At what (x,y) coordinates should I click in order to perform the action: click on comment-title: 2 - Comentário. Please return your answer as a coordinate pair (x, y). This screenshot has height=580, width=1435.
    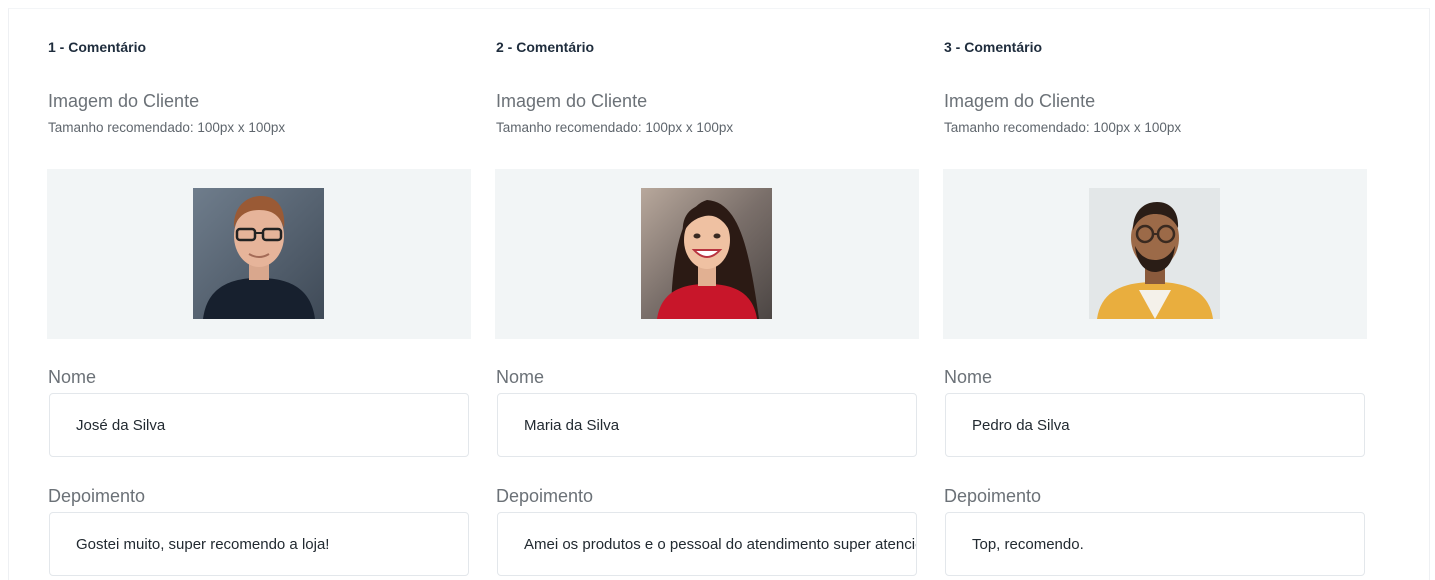
    Looking at the image, I should click on (545, 47).